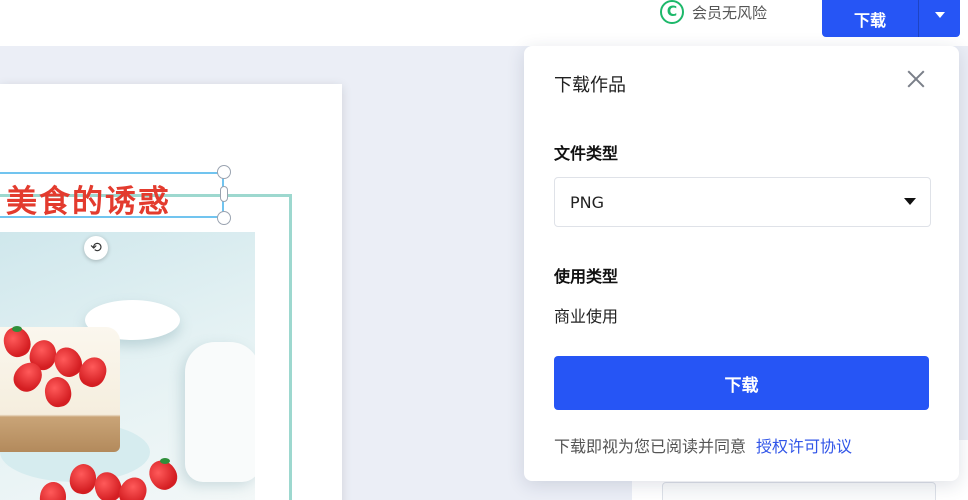 This screenshot has width=968, height=500. What do you see at coordinates (741, 383) in the screenshot?
I see `download-button: 下载` at bounding box center [741, 383].